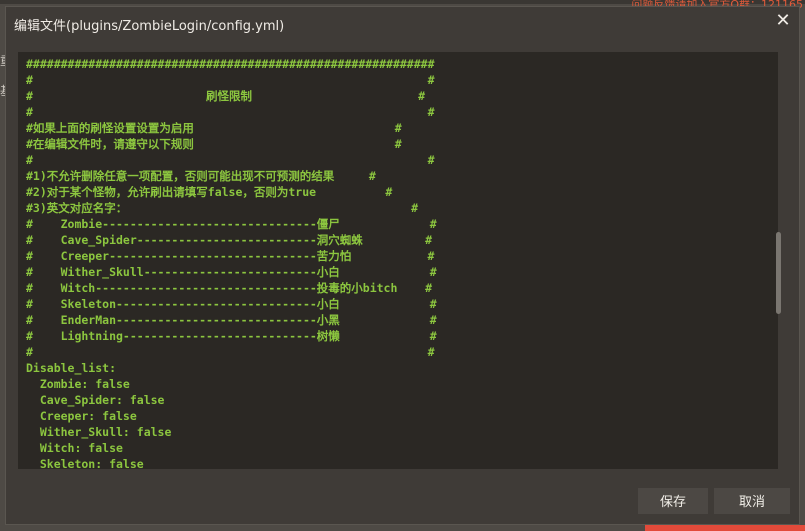 The image size is (805, 531). Describe the element at coordinates (226, 96) in the screenshot. I see `code-line: # 刷怪限制 #` at that location.